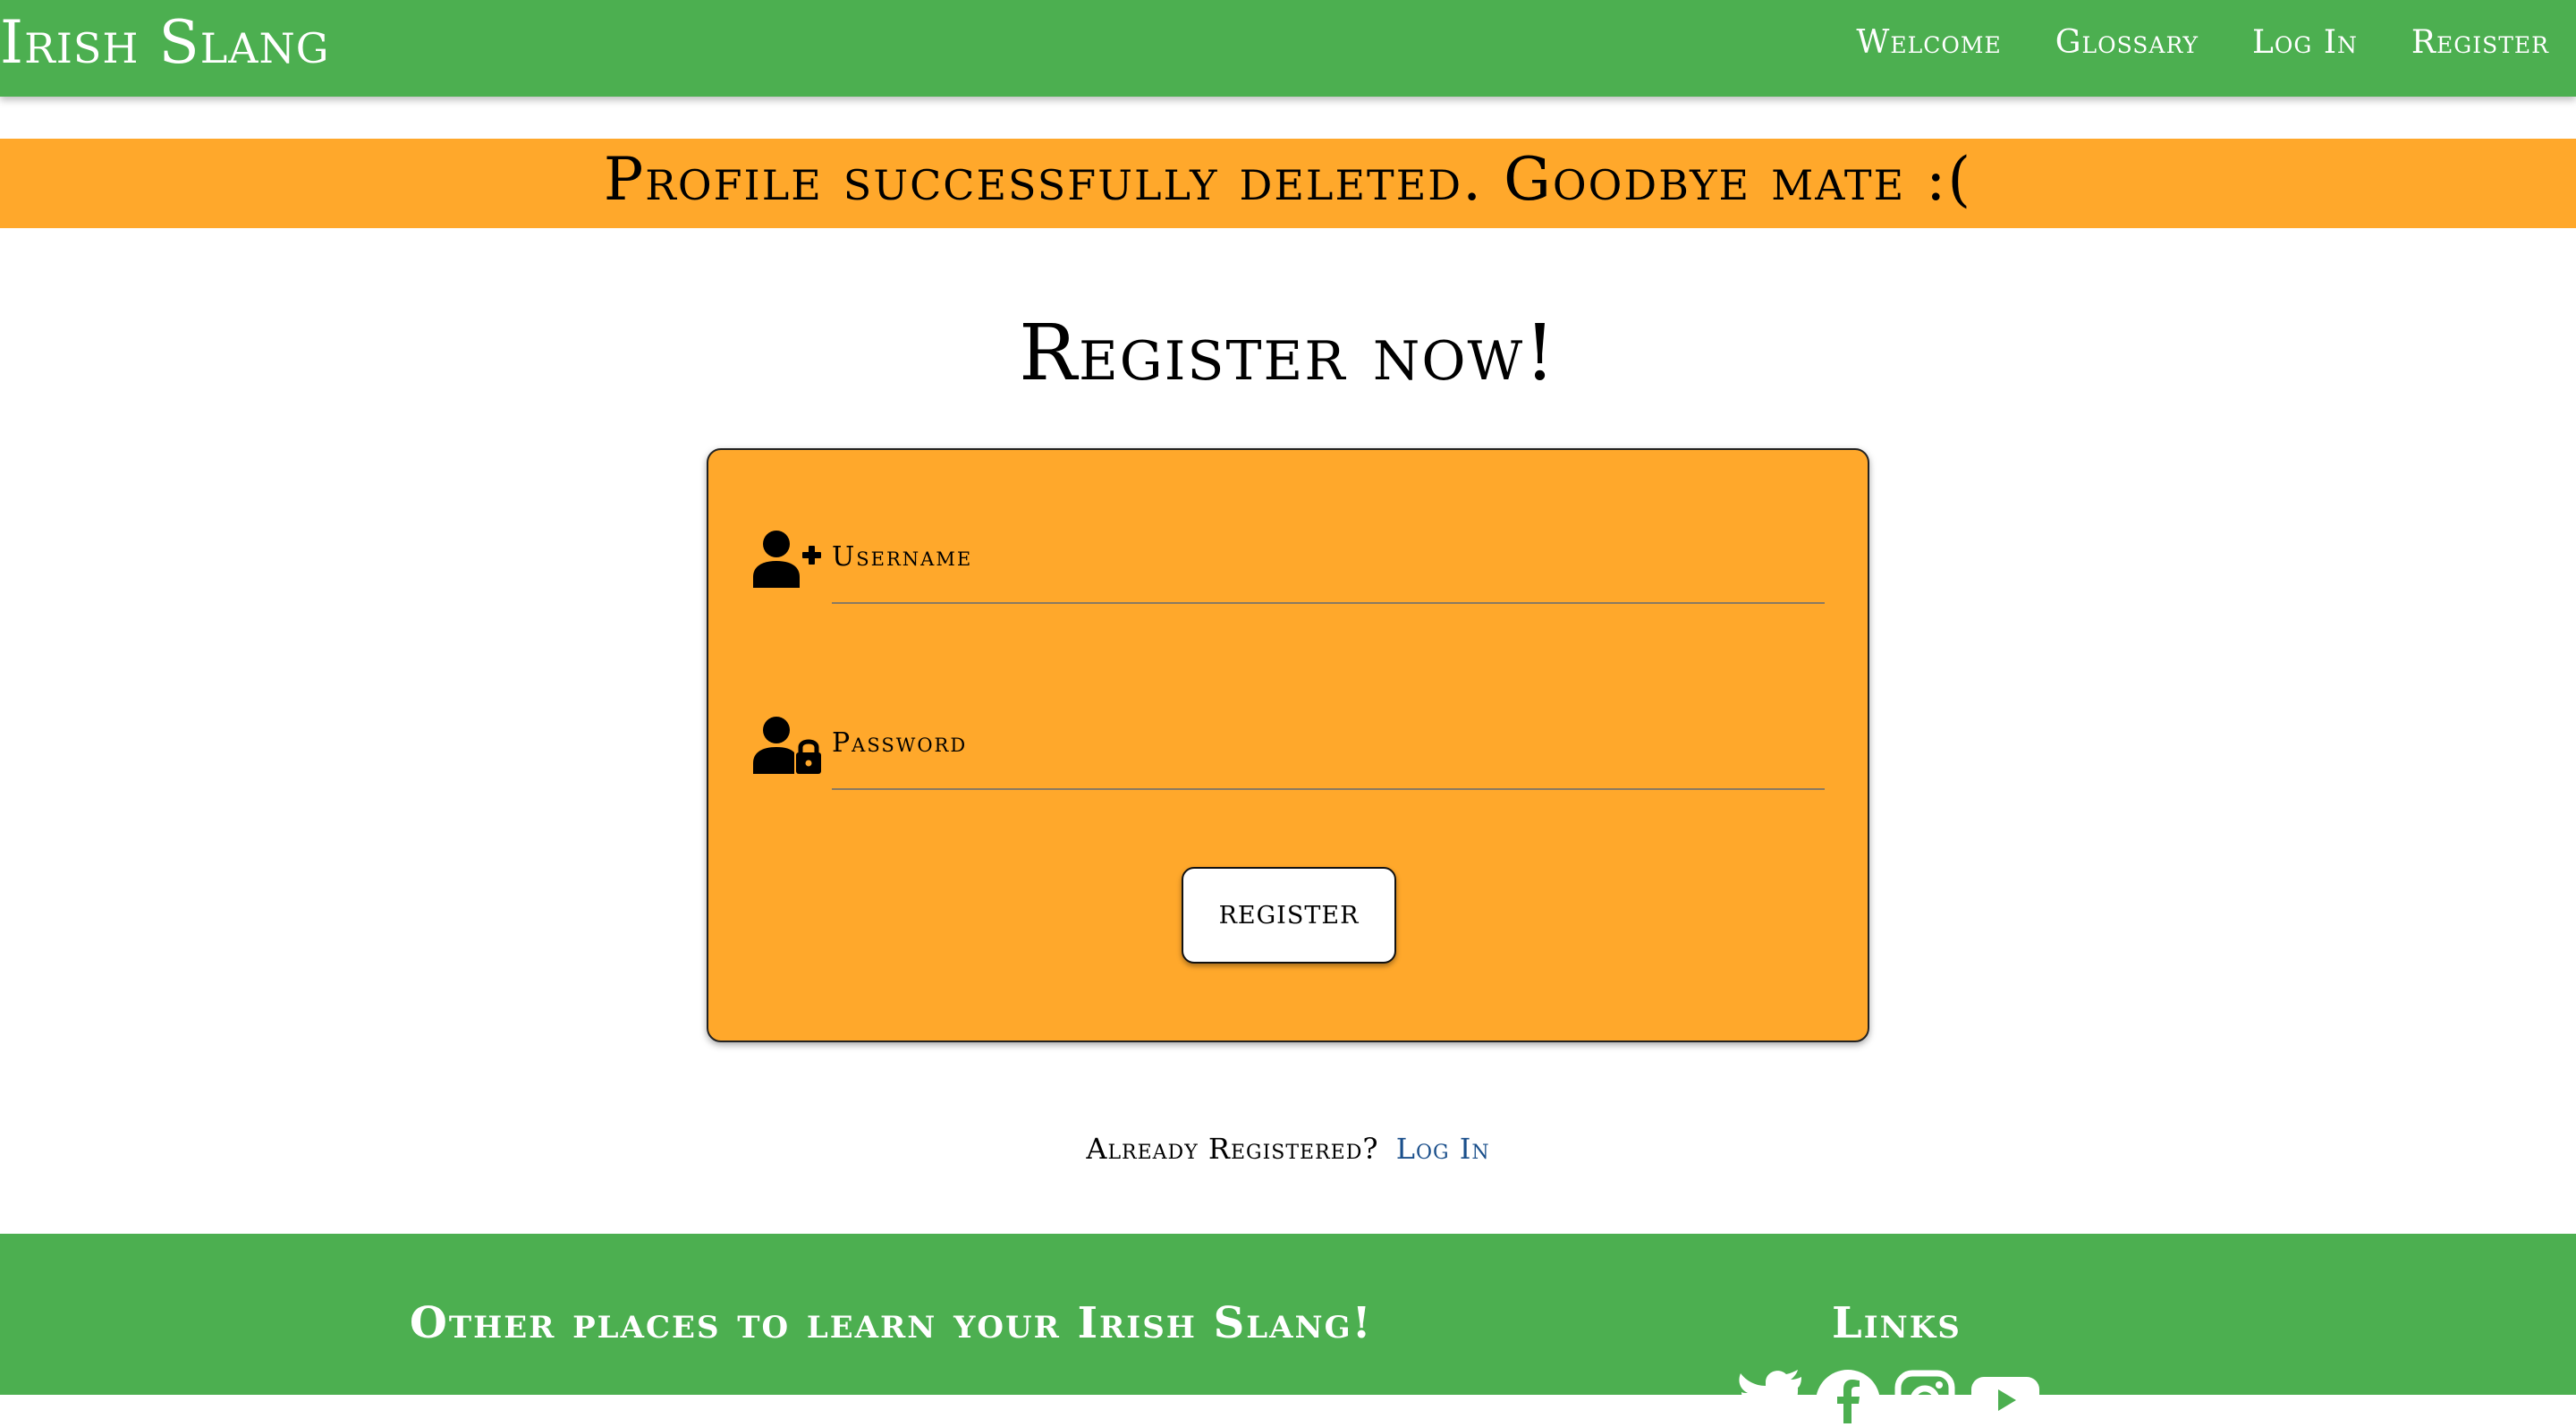  What do you see at coordinates (1232, 1149) in the screenshot?
I see `already-registered-text: Already Registered?` at bounding box center [1232, 1149].